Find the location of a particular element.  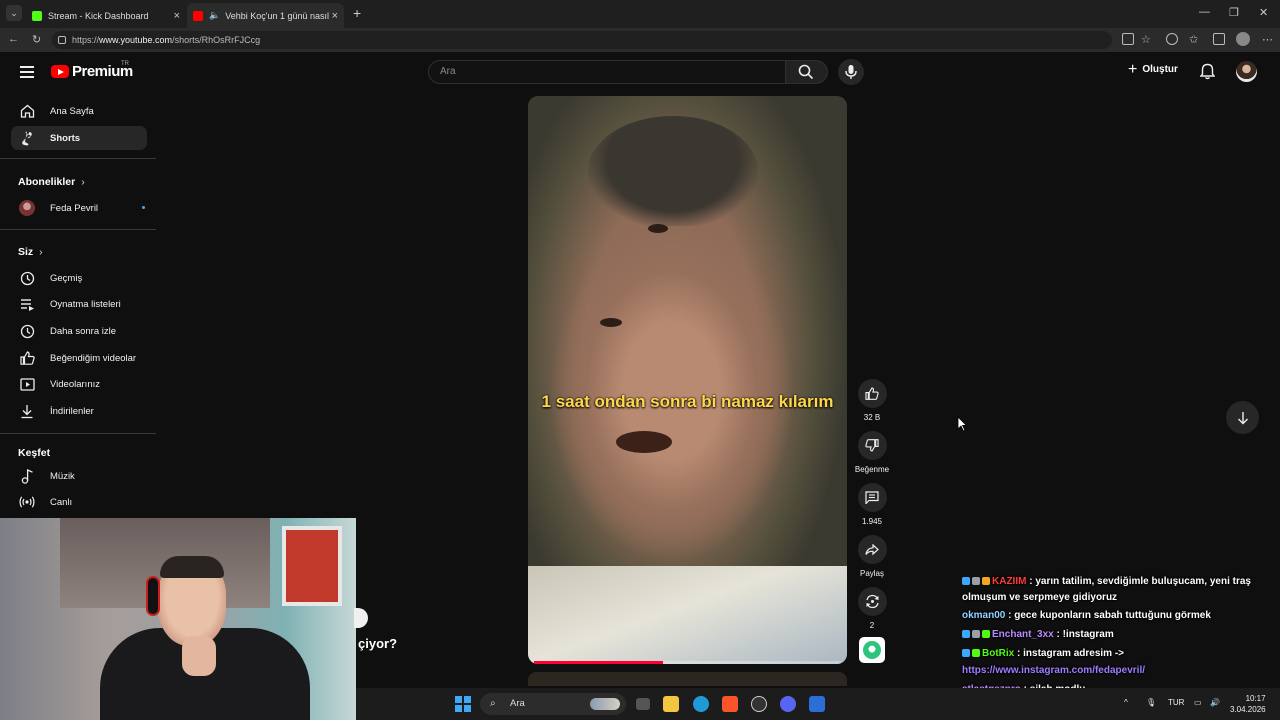

url-prefix: https:// is located at coordinates (86, 40).